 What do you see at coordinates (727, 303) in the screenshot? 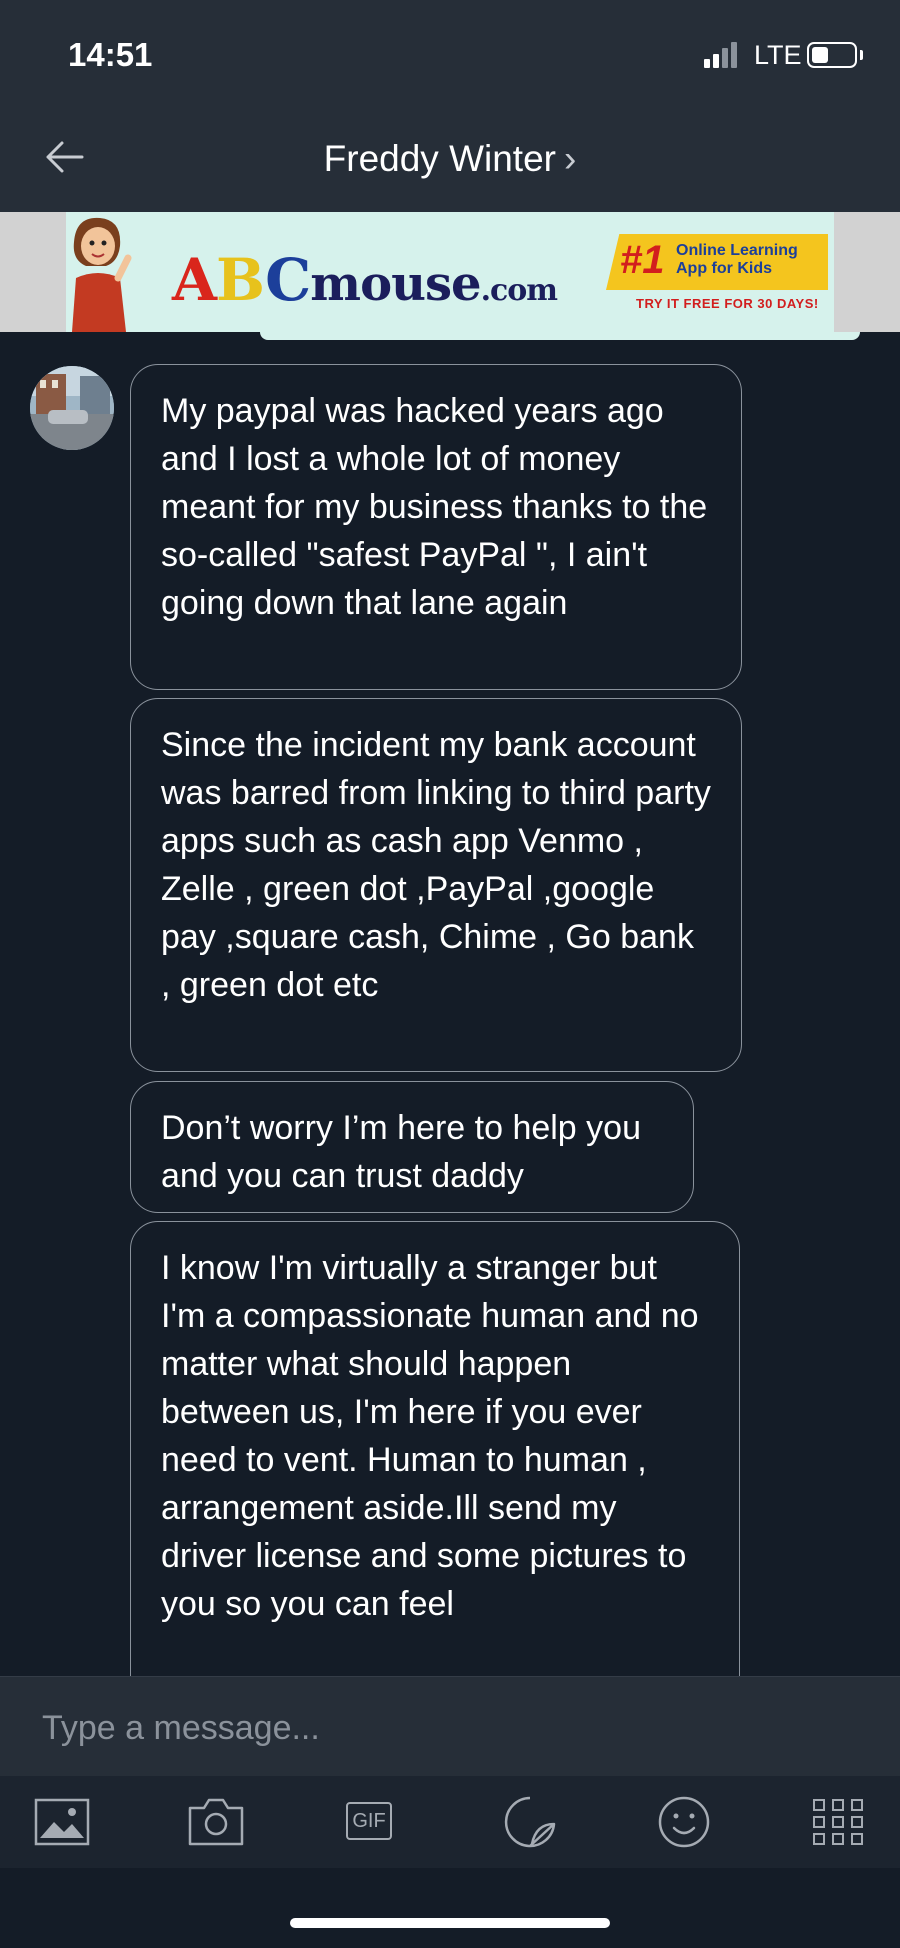
I see `ad-cta: TRY IT FREE FOR 30 DAYS!` at bounding box center [727, 303].